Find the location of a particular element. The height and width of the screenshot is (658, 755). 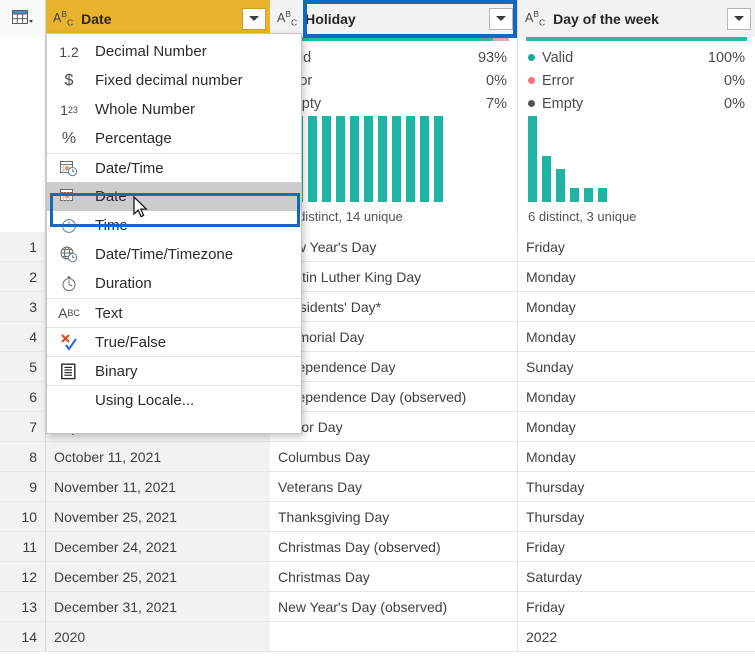

table-row: 9 November 11, 2021 Veterans Day Thursday is located at coordinates (377, 487).